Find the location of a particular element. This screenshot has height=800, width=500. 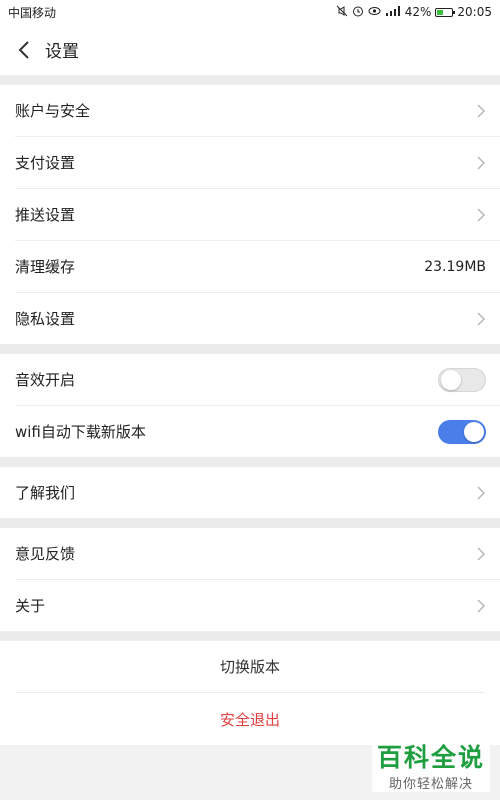

push-settings-label: 推送设置 is located at coordinates (45, 215).